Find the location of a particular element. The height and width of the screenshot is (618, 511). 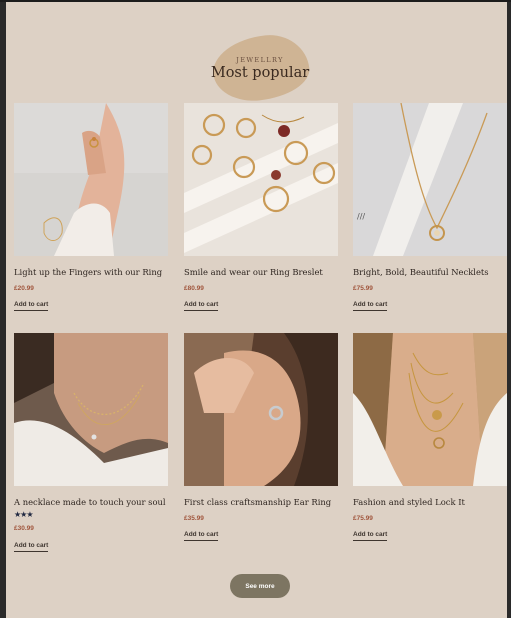

section-eyebrow: JEWELLRY is located at coordinates (260, 60).